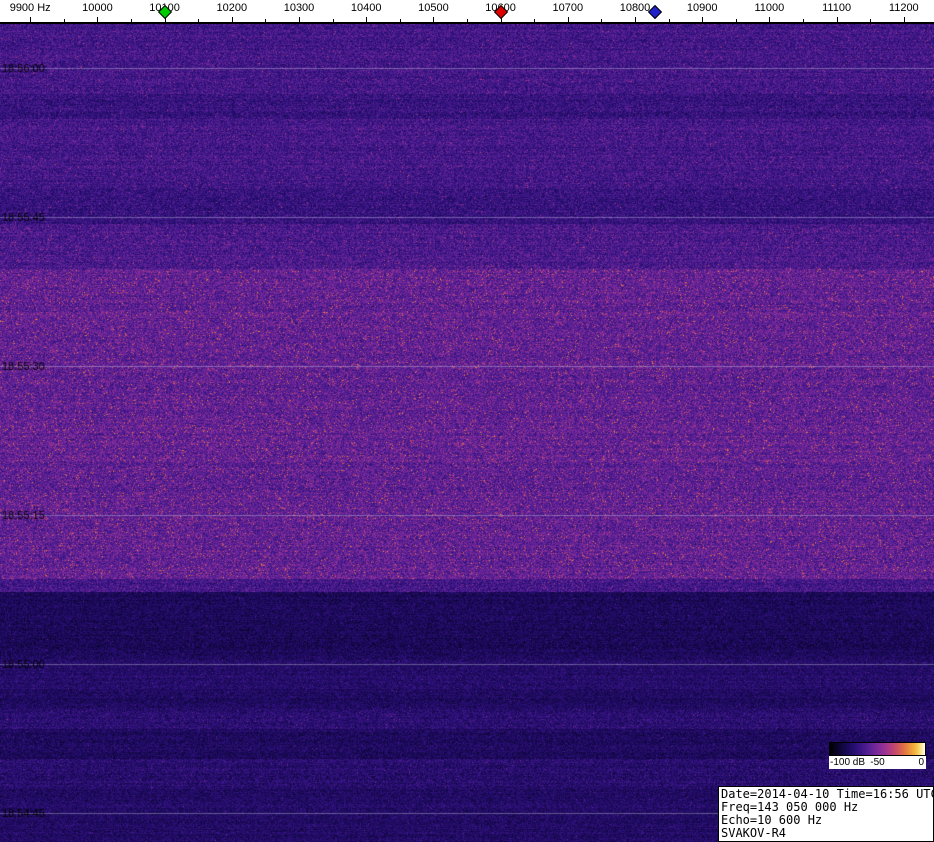 The width and height of the screenshot is (934, 842). Describe the element at coordinates (568, 8) in the screenshot. I see `ruler-frequency-label: 10700` at that location.